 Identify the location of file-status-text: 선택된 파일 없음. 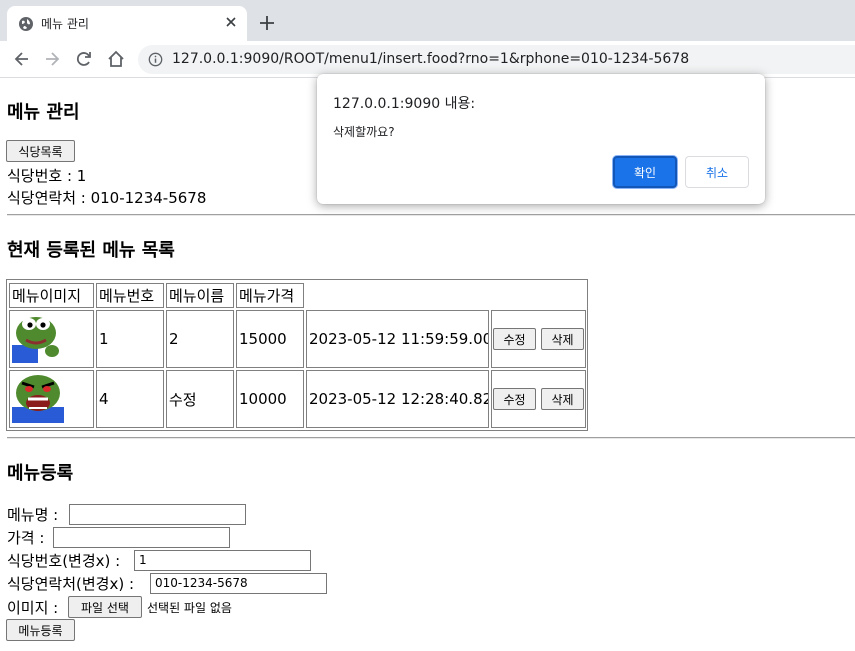
(189, 608).